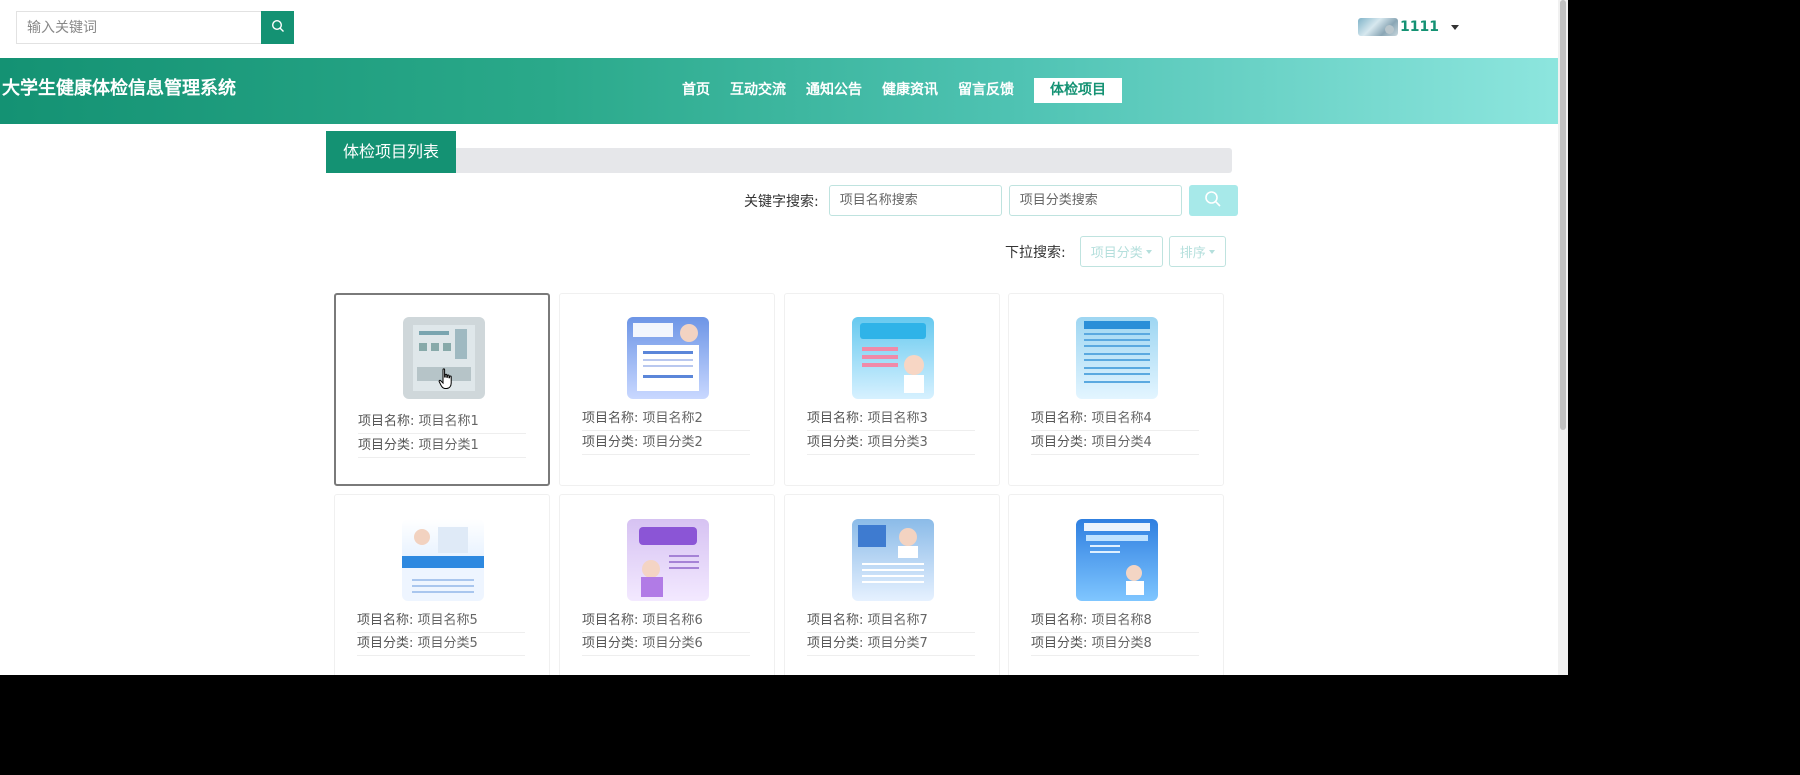 Image resolution: width=1800 pixels, height=775 pixels. I want to click on item-name-value: 项目名称8, so click(1121, 620).